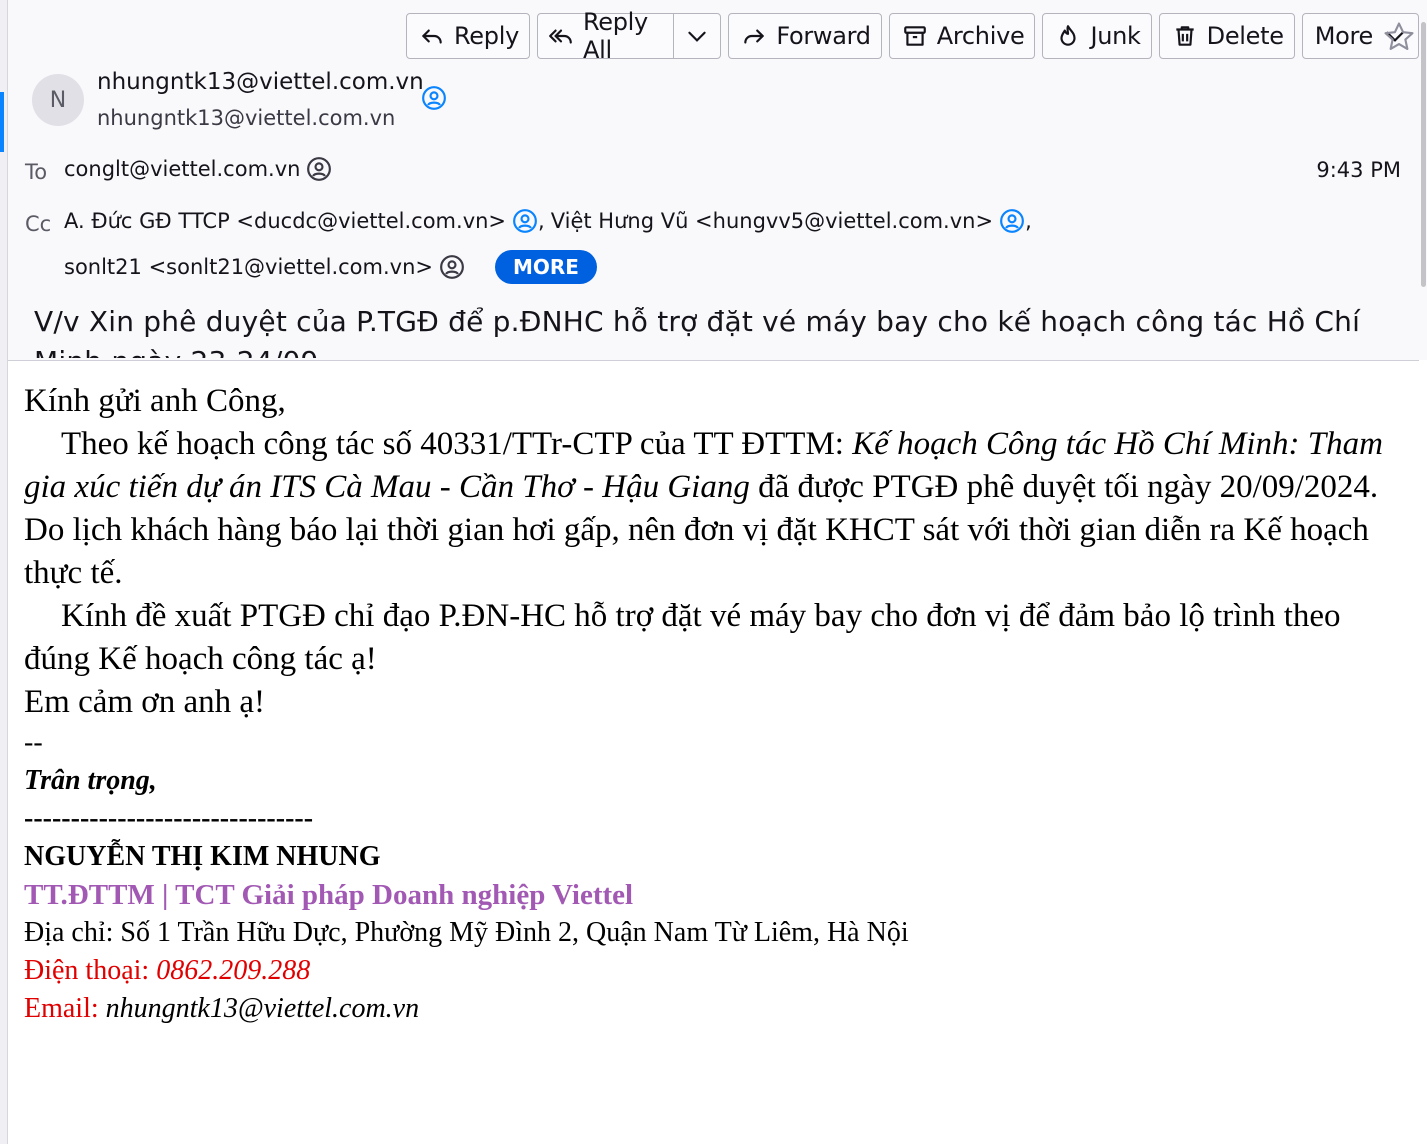 This screenshot has height=1144, width=1427. I want to click on cc-line-2: sonlt21 <sonlt21@viettel.com.vn> MORE, so click(330, 267).